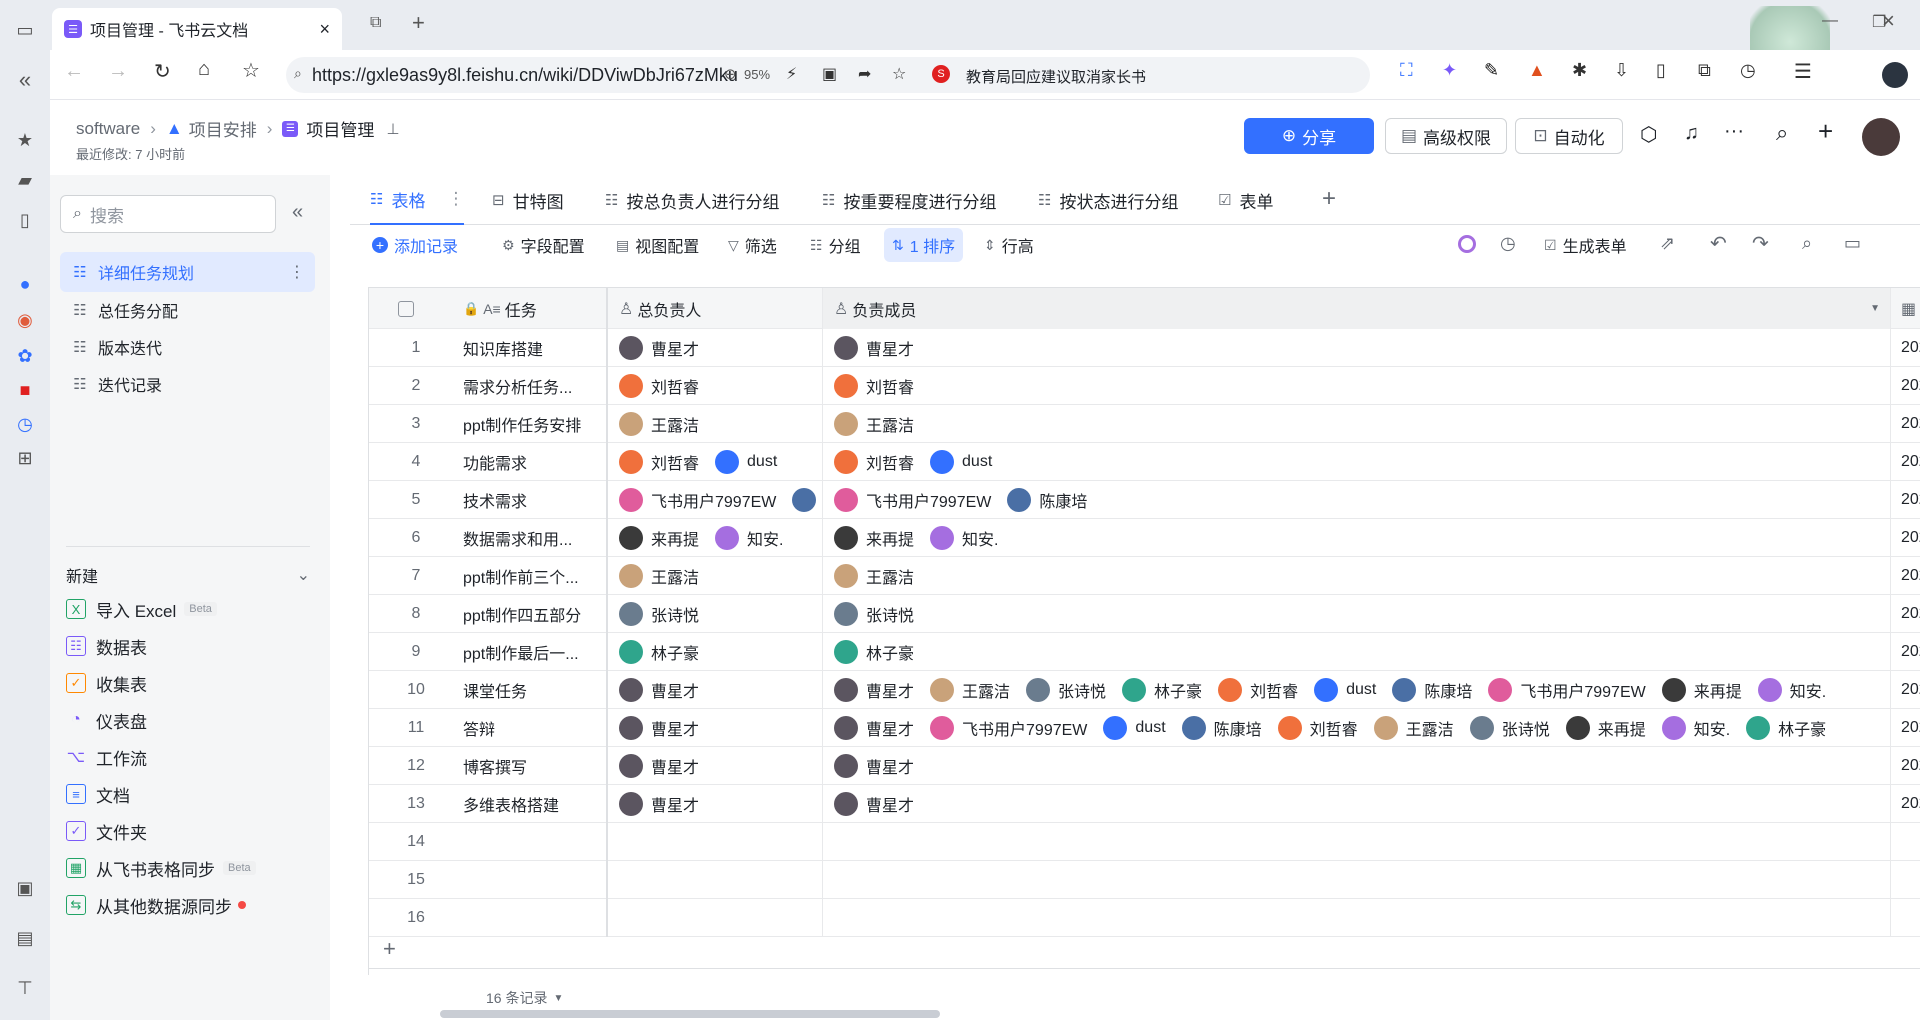 Image resolution: width=1920 pixels, height=1020 pixels. Describe the element at coordinates (543, 245) in the screenshot. I see `field-config-button: ⚙ 字段配置` at that location.